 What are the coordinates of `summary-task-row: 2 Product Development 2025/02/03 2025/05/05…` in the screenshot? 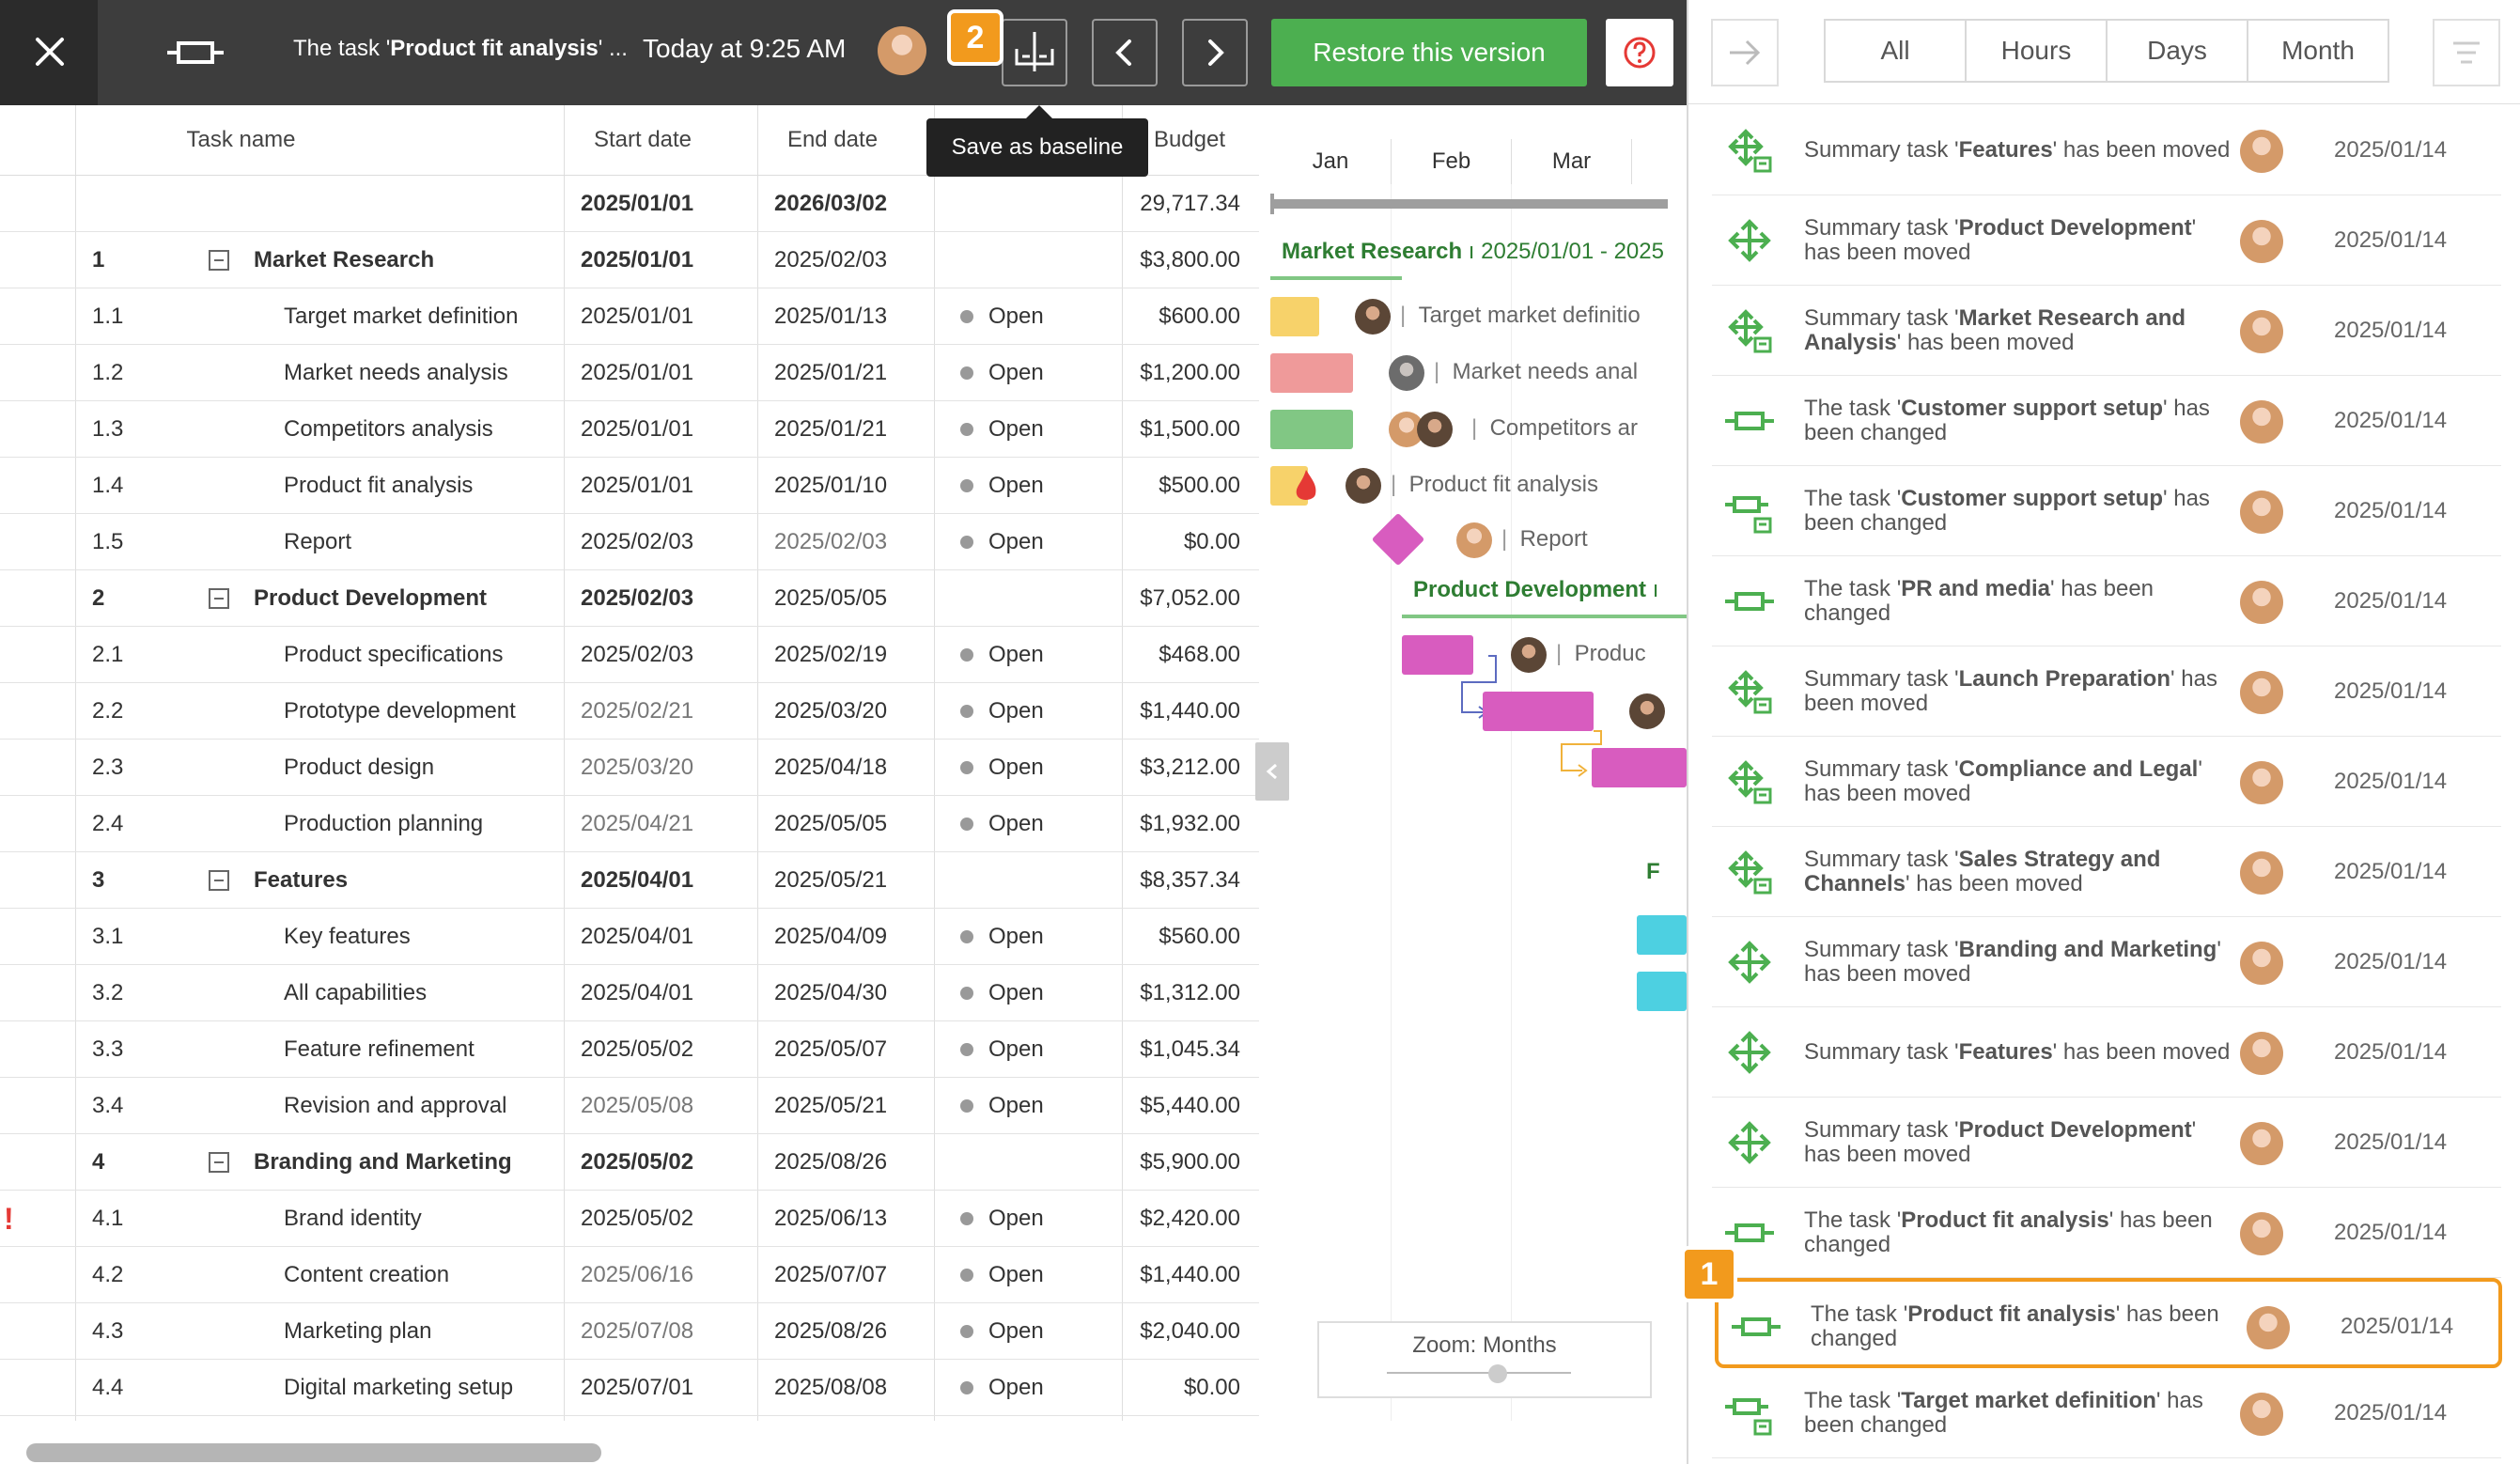 It's located at (629, 599).